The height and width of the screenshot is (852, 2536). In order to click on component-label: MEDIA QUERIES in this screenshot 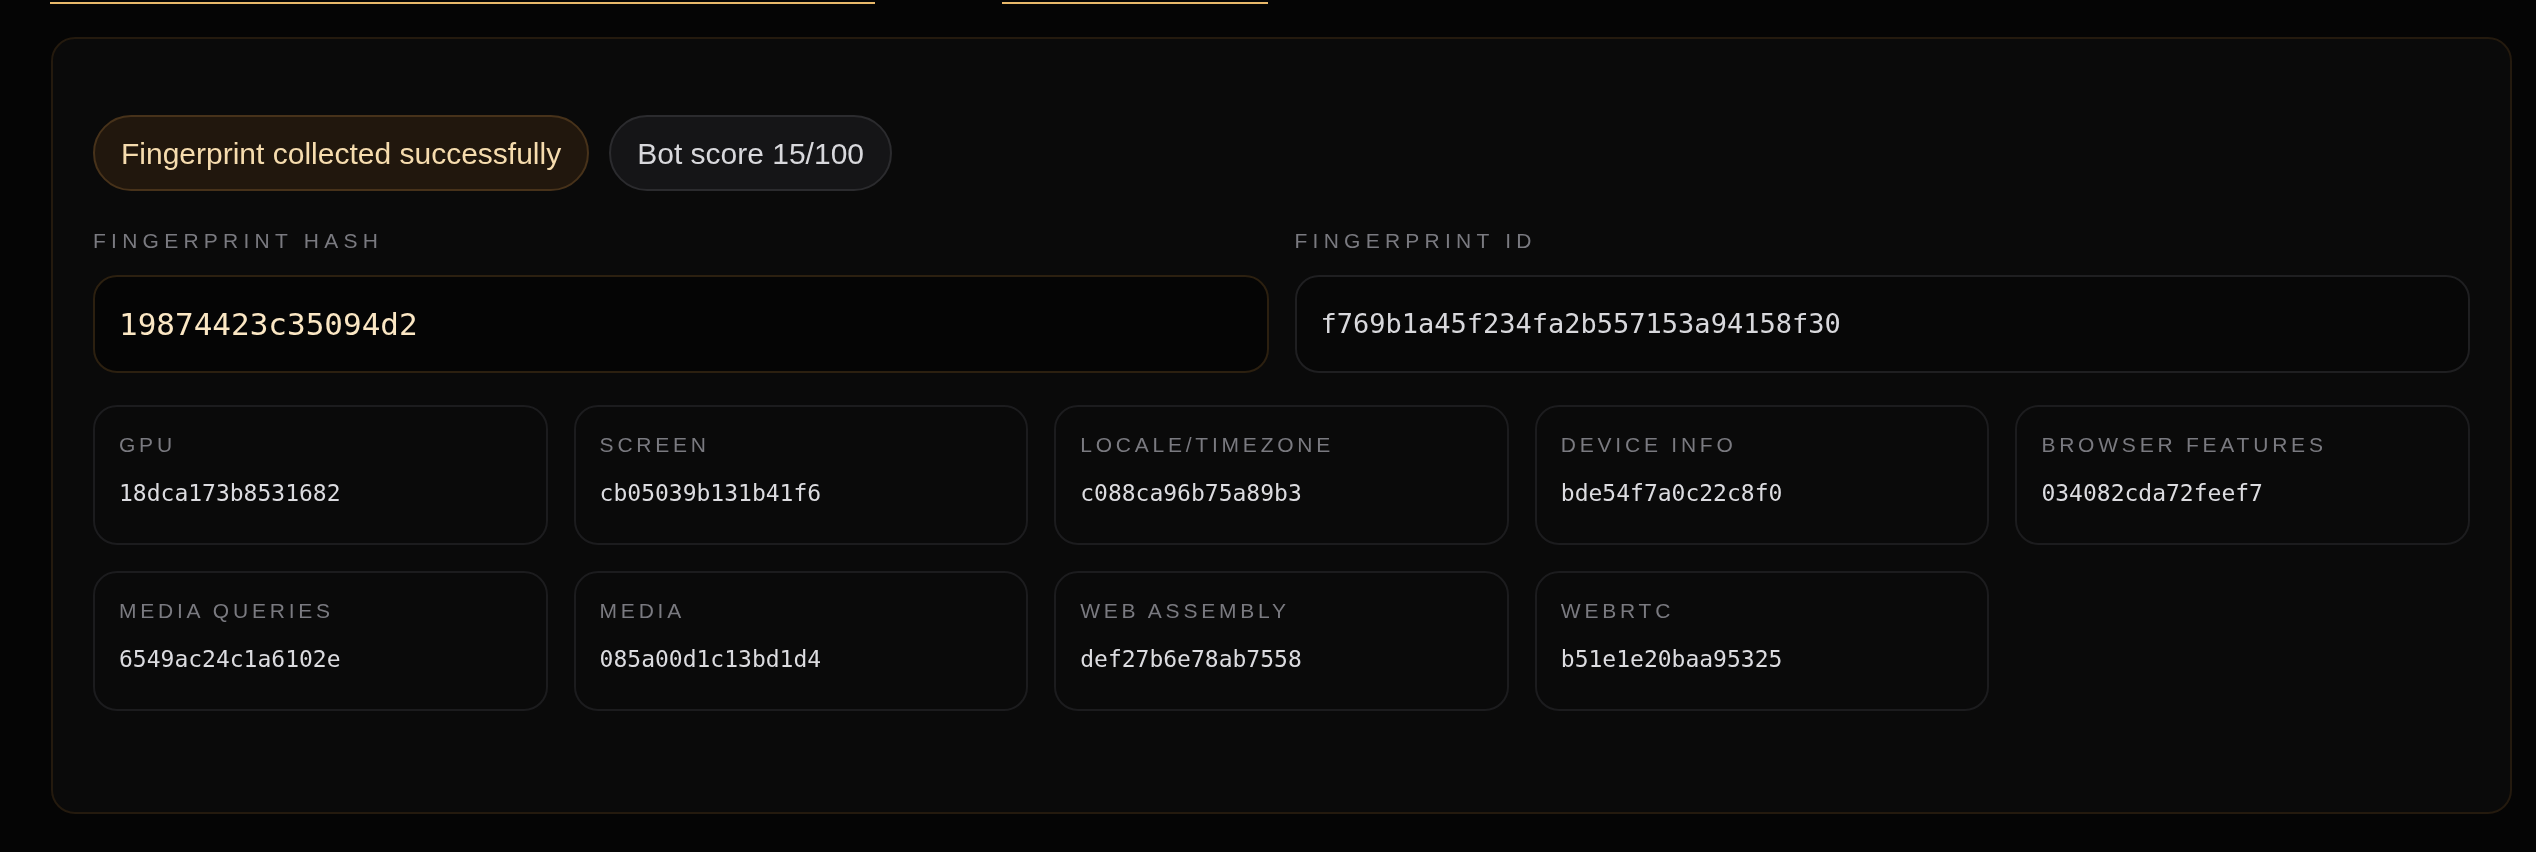, I will do `click(227, 611)`.